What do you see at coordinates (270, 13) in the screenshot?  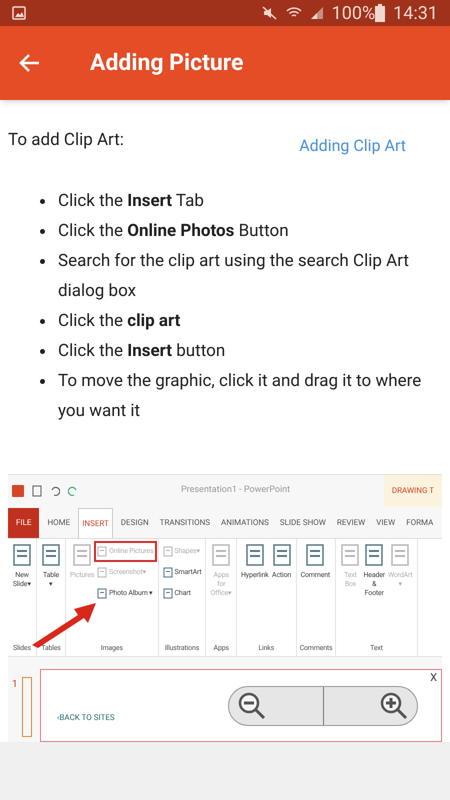 I see `mute-icon` at bounding box center [270, 13].